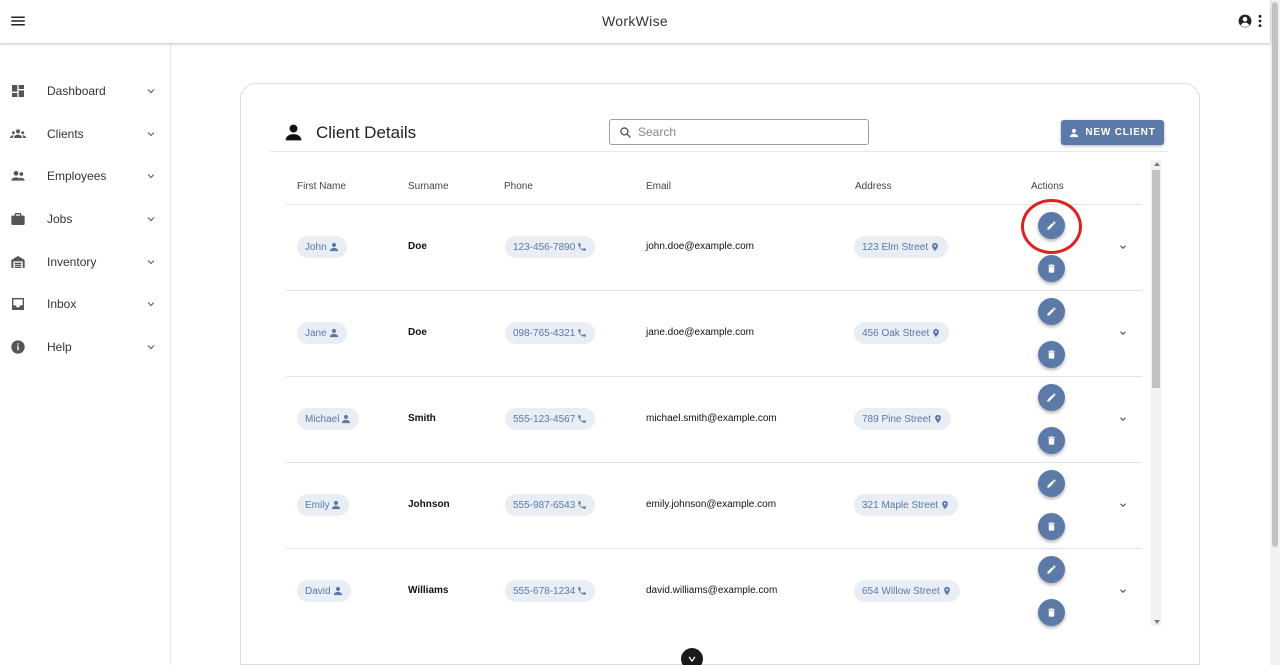 The width and height of the screenshot is (1280, 665). What do you see at coordinates (417, 332) in the screenshot?
I see `surname-cell: Doe` at bounding box center [417, 332].